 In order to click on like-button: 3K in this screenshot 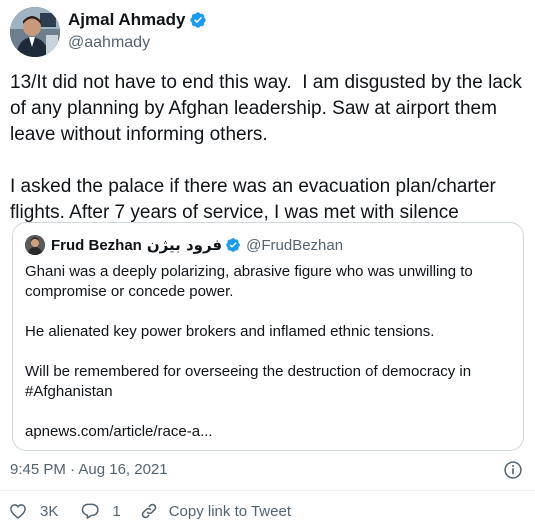, I will do `click(33, 511)`.